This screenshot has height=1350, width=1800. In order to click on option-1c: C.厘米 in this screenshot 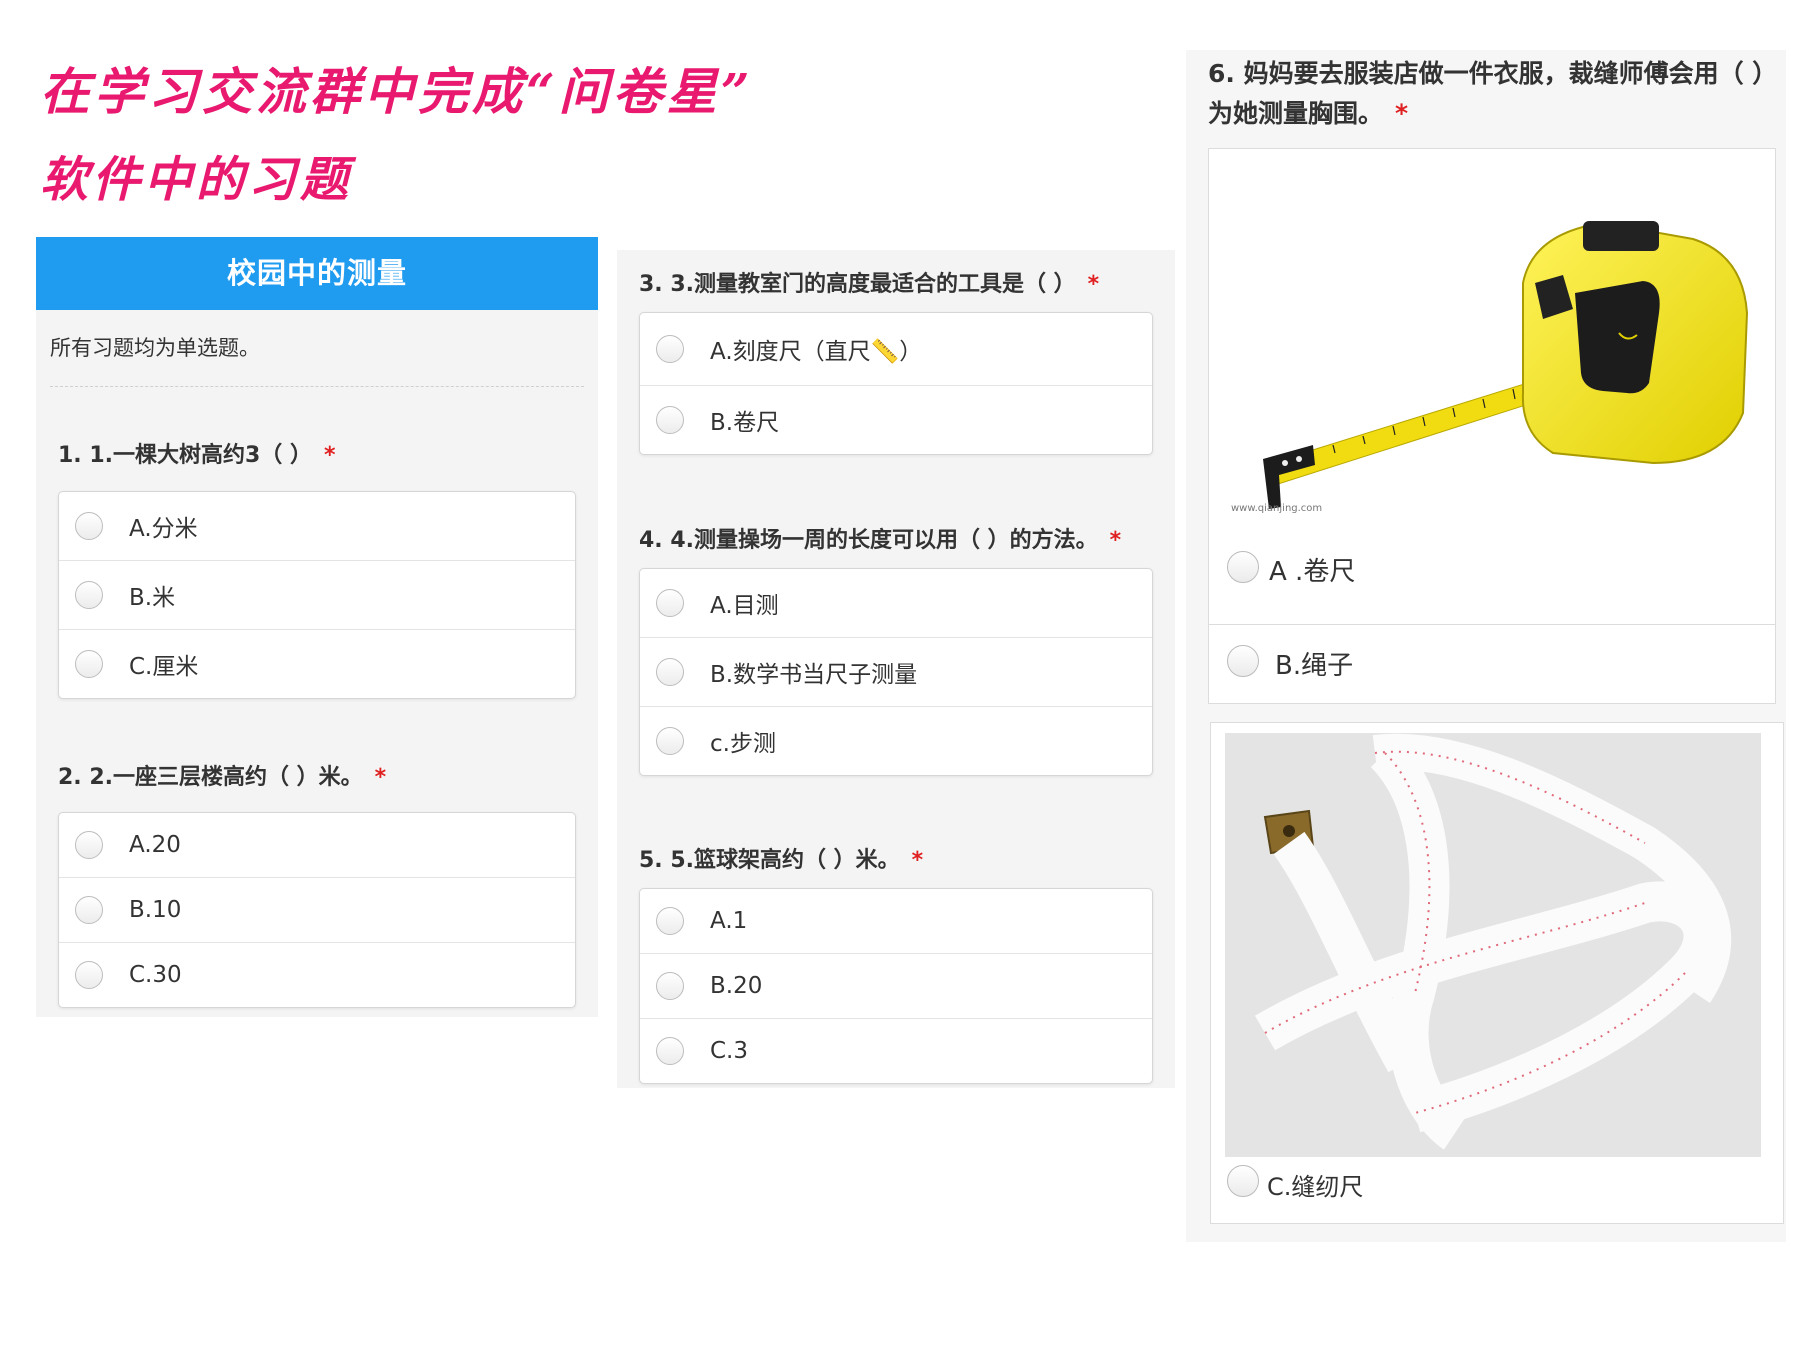, I will do `click(317, 664)`.